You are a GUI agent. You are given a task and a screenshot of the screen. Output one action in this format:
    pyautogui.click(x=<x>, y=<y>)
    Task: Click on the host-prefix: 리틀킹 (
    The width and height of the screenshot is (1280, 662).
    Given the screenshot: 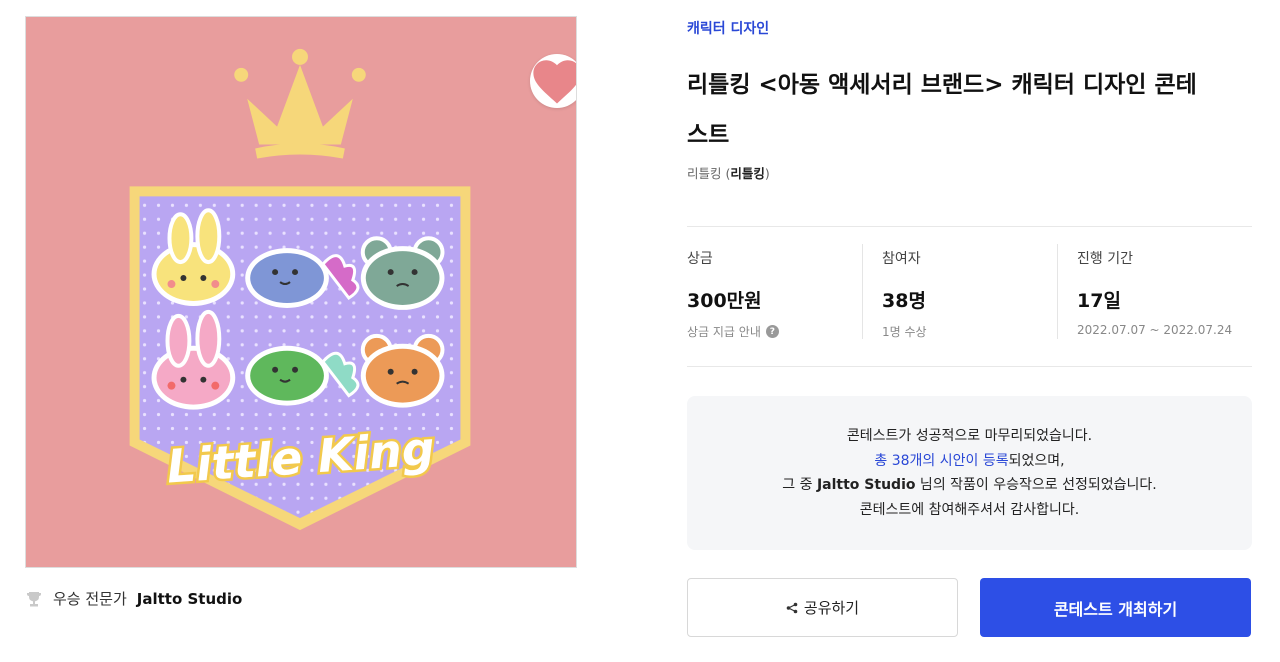 What is the action you would take?
    pyautogui.click(x=709, y=173)
    